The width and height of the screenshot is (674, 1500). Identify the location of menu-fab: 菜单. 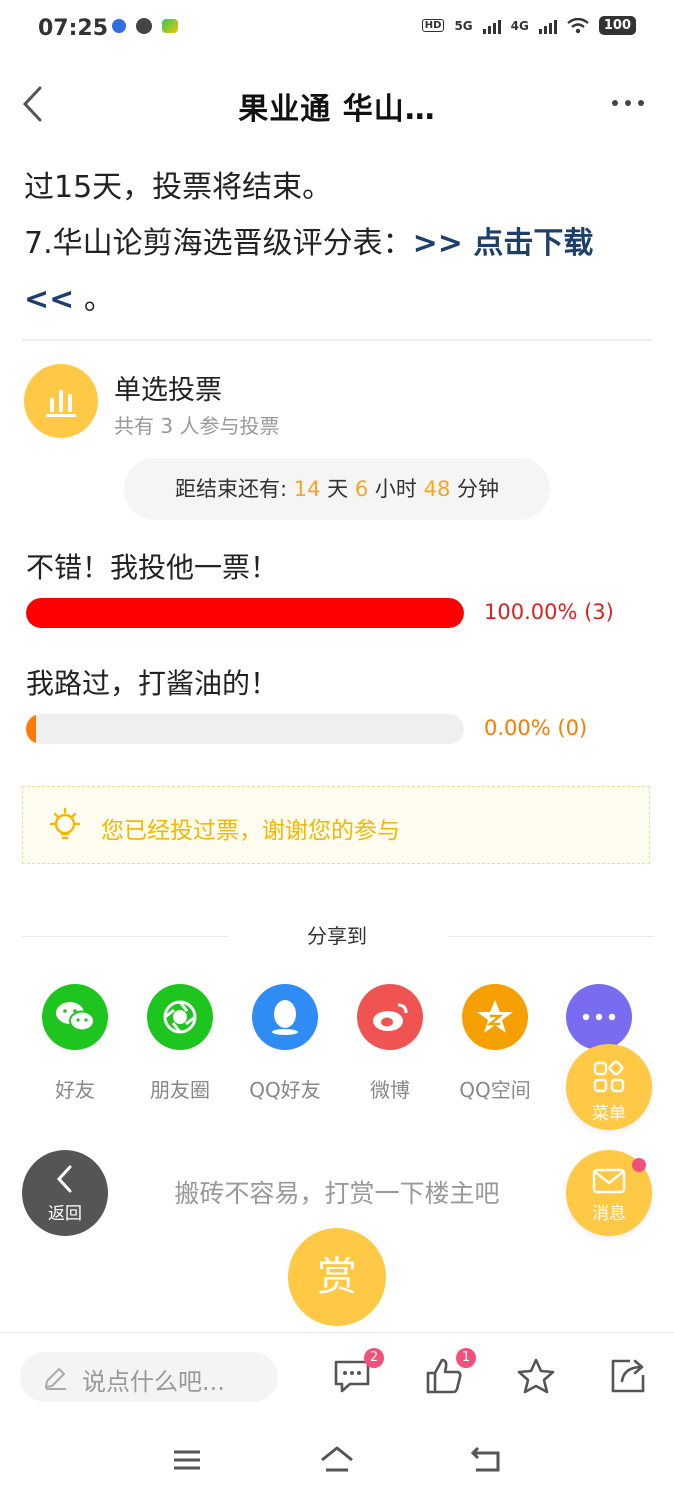
(609, 1087).